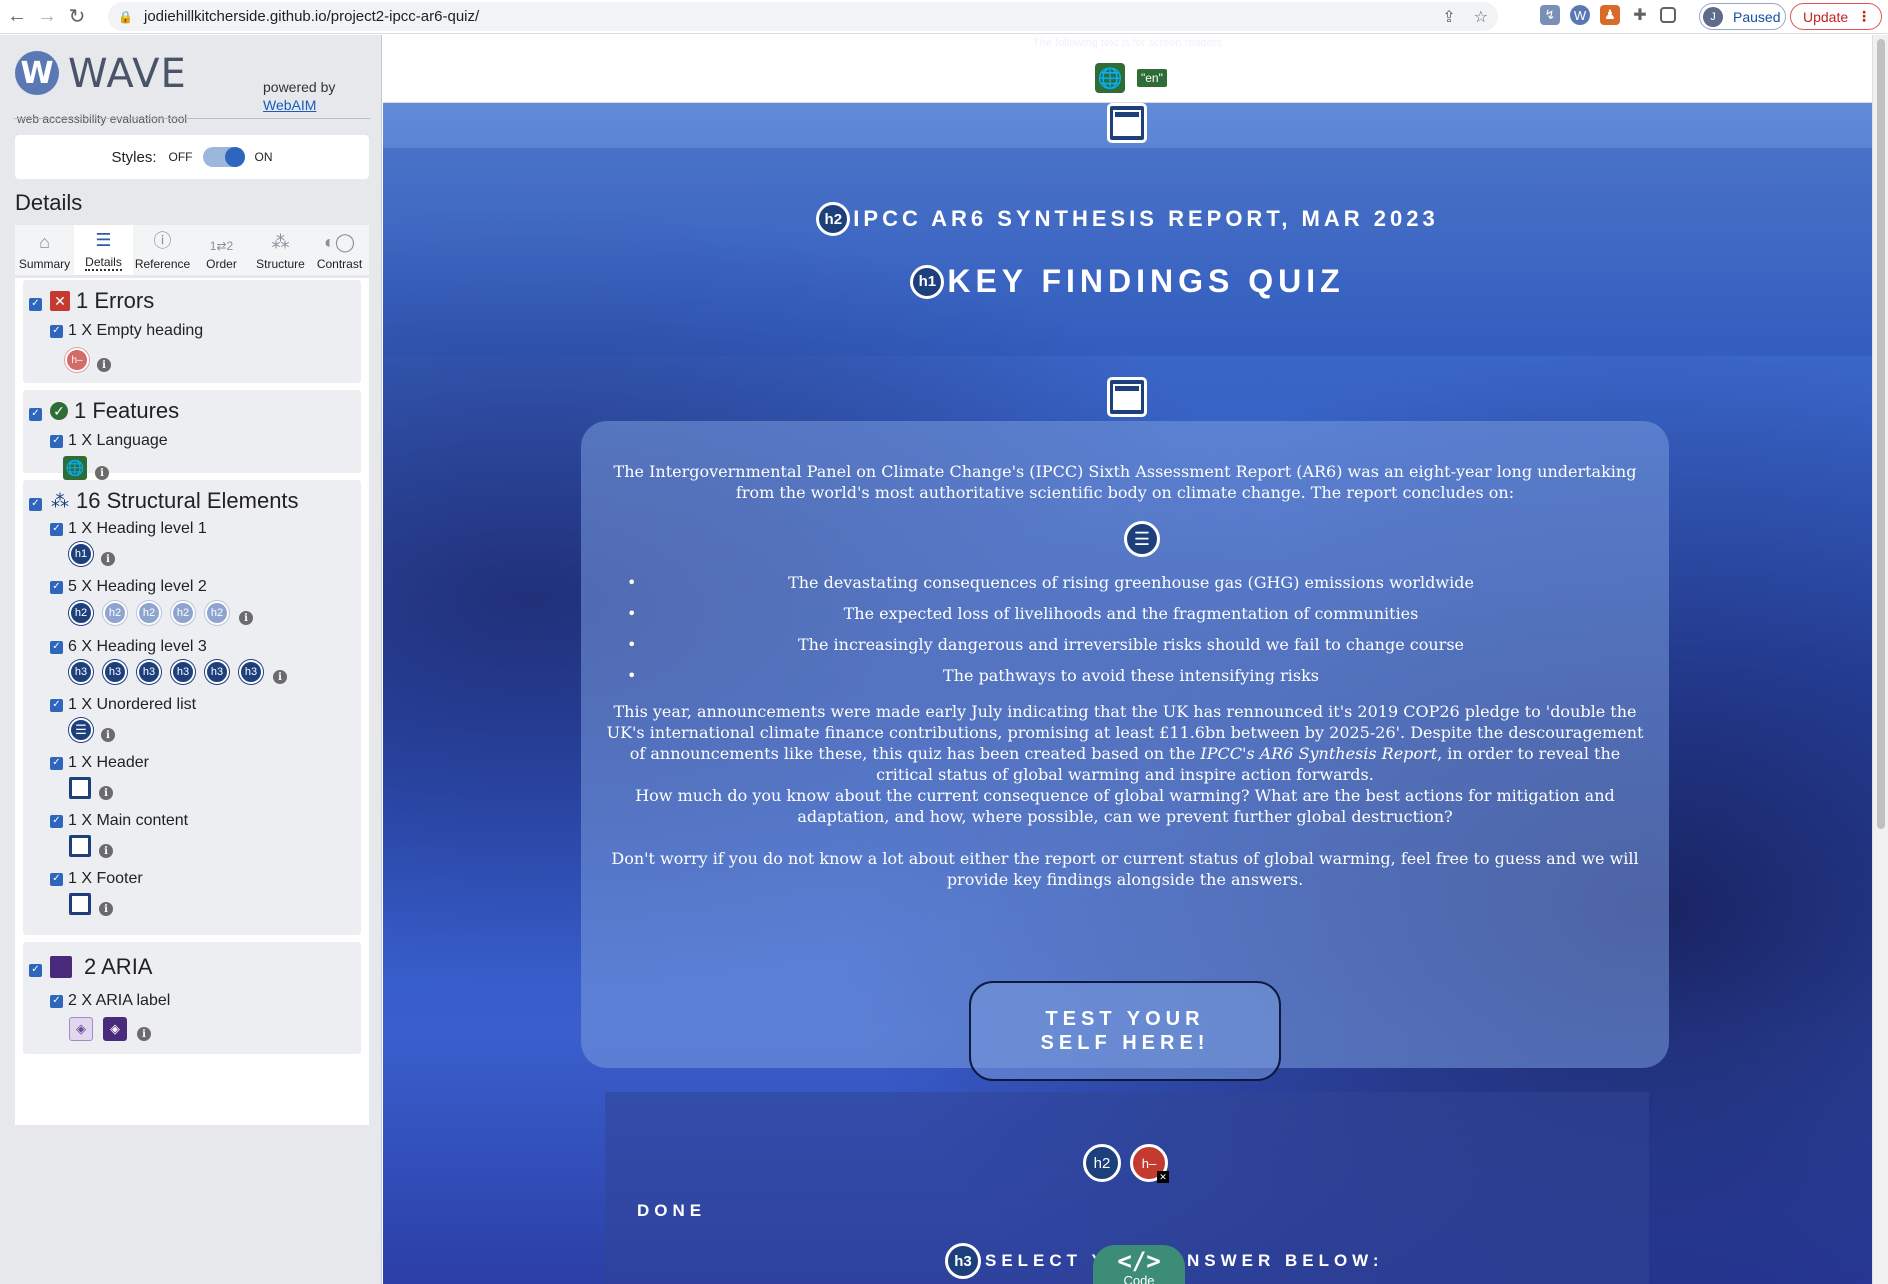 The height and width of the screenshot is (1284, 1888). I want to click on update-button: Update ⋮, so click(1836, 16).